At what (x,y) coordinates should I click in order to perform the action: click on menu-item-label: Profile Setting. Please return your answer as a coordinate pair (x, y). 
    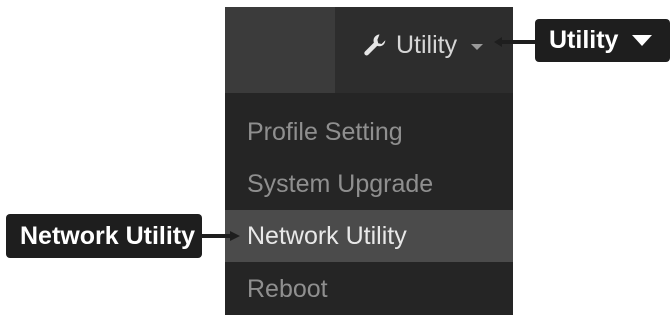
    Looking at the image, I should click on (325, 131).